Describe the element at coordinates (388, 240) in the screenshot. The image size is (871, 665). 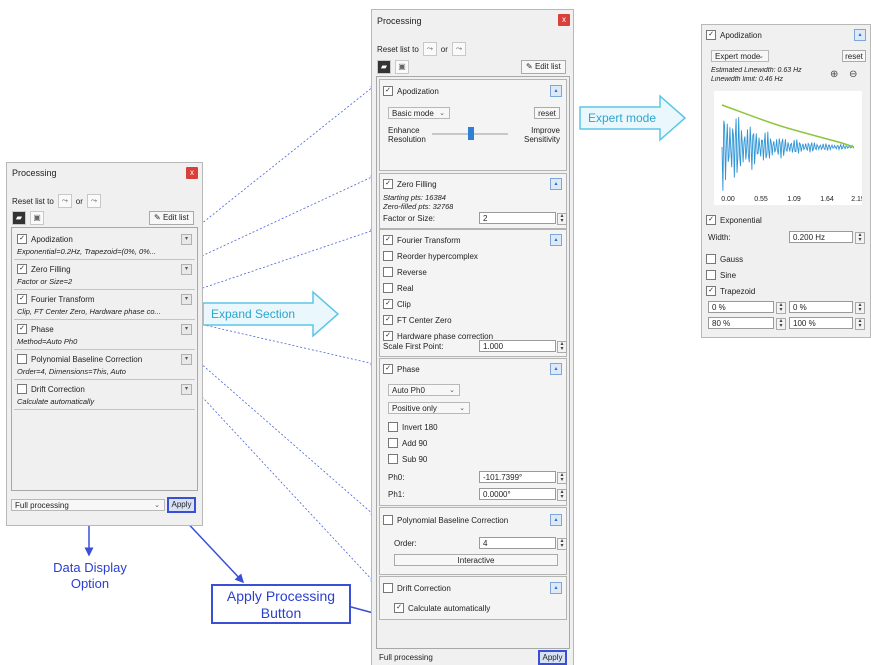
I see `fourier-checkbox: ✓` at that location.